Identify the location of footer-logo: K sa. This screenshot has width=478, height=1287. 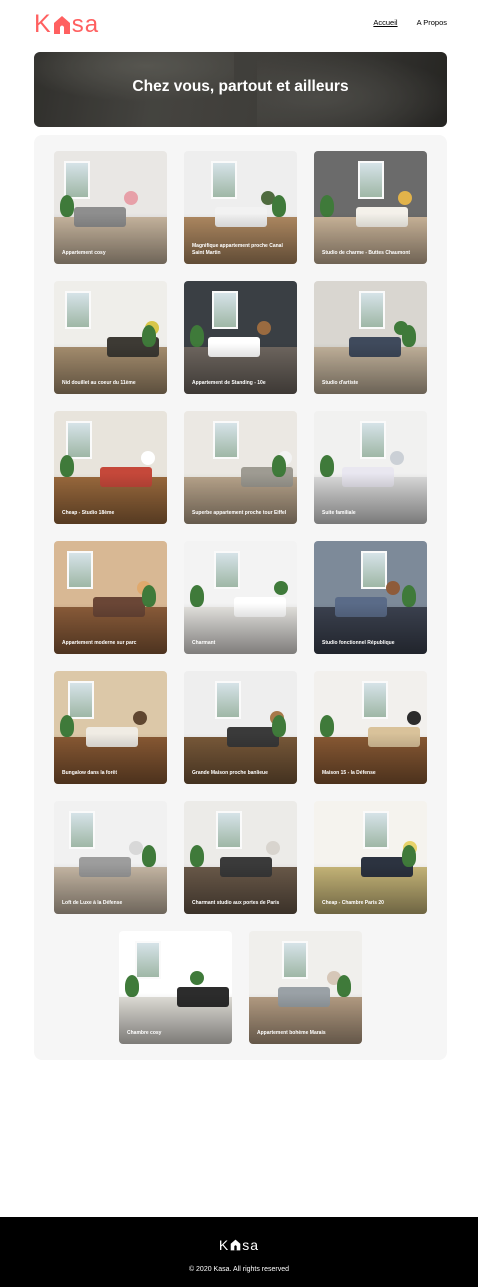
(239, 1245).